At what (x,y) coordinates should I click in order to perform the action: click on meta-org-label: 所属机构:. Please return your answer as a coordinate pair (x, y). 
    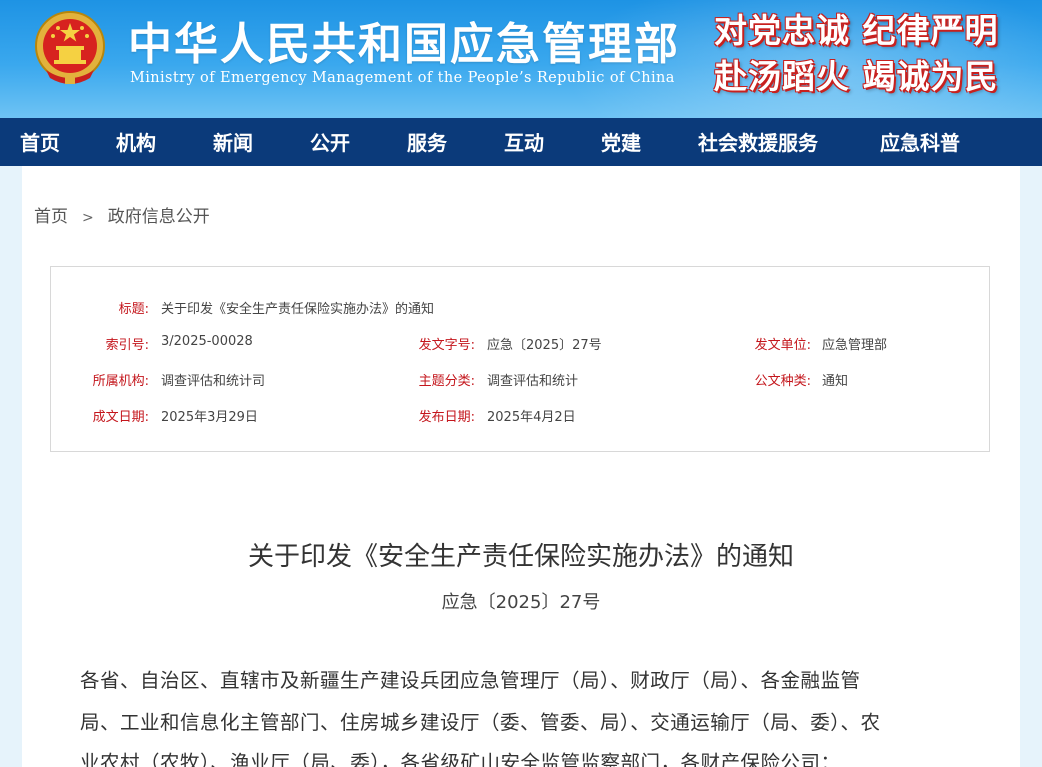
    Looking at the image, I should click on (120, 381).